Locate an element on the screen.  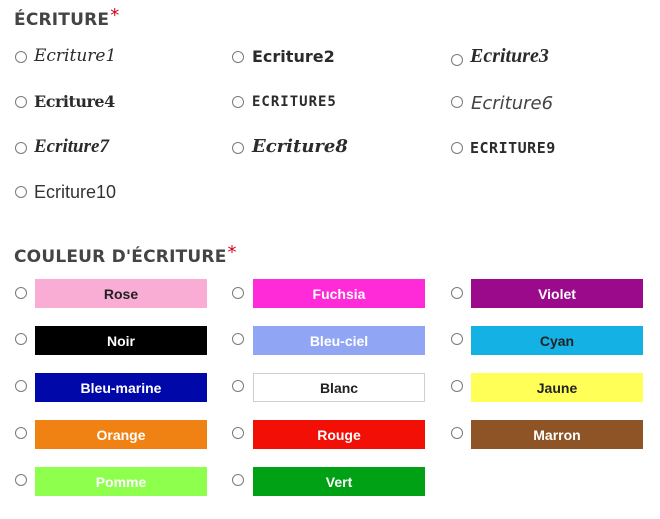
color-label: Noir is located at coordinates (121, 340).